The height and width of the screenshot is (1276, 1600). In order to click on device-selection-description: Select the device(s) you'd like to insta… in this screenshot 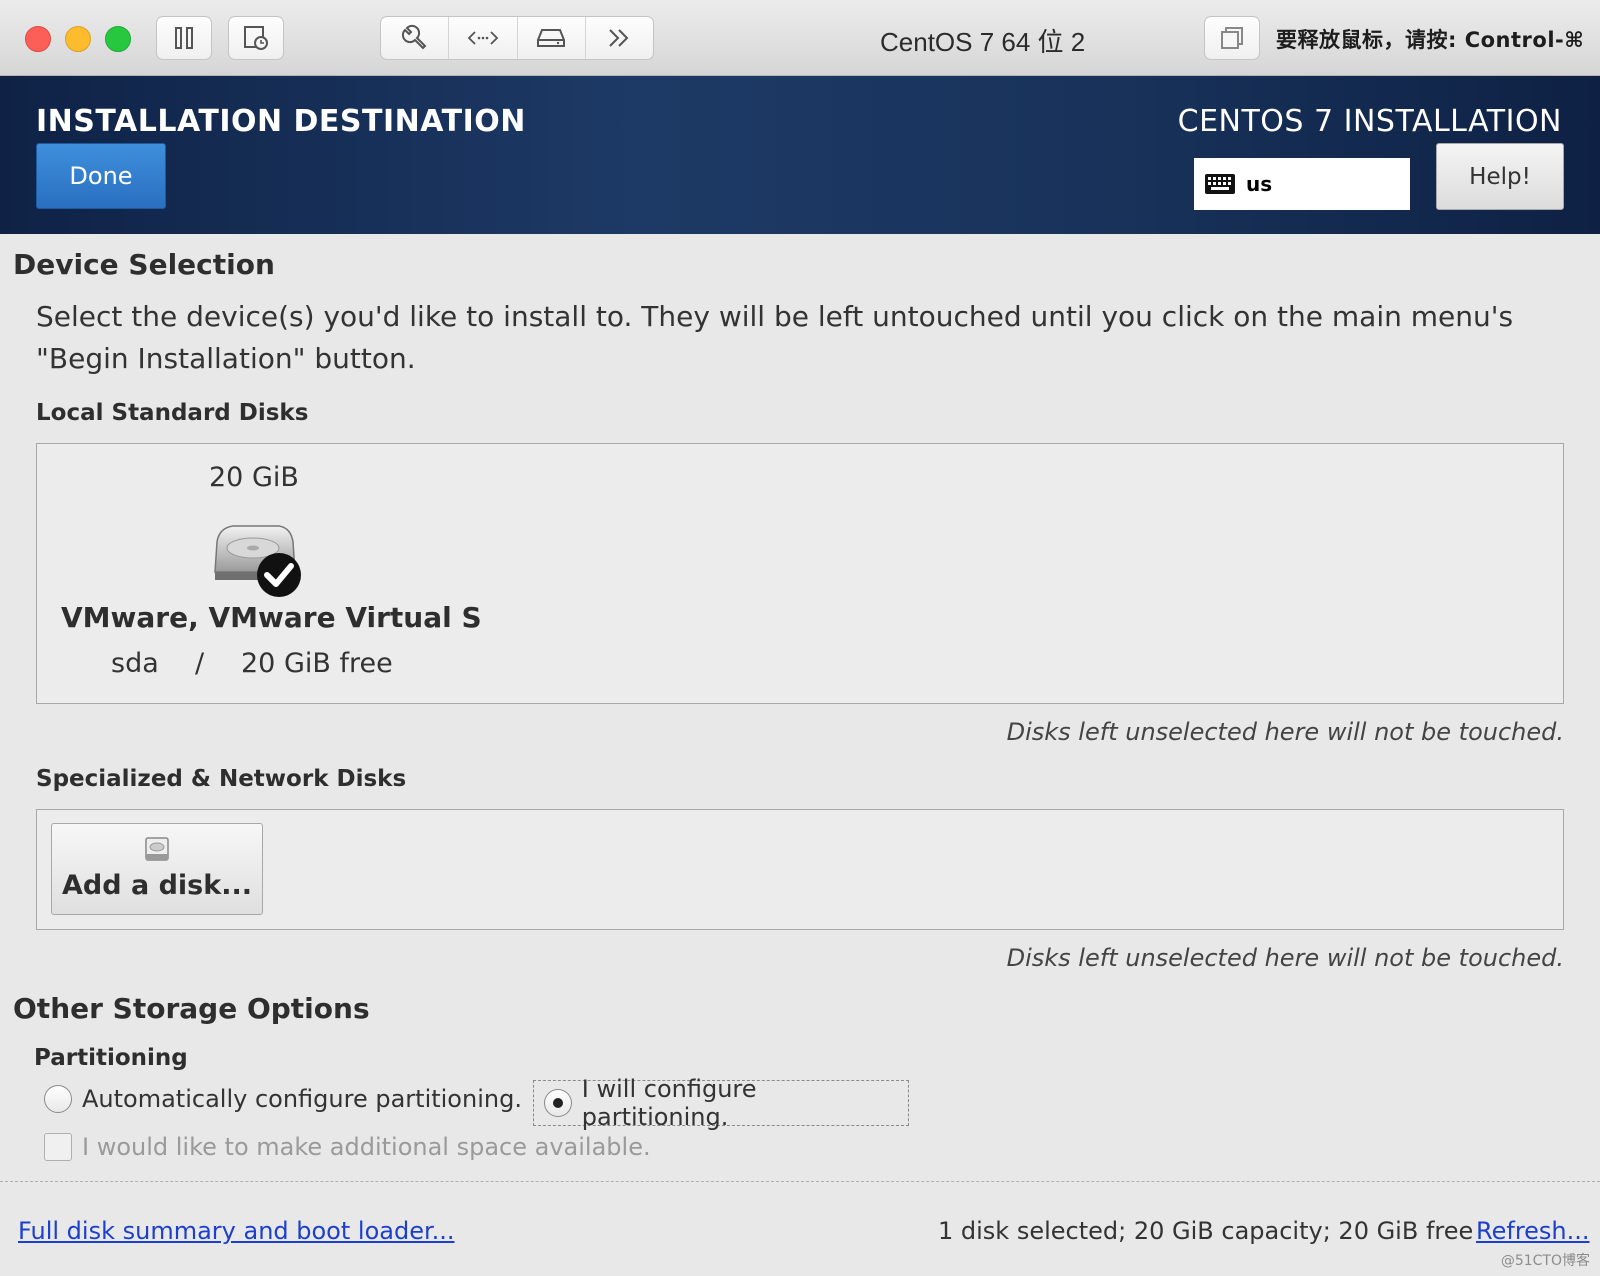, I will do `click(775, 337)`.